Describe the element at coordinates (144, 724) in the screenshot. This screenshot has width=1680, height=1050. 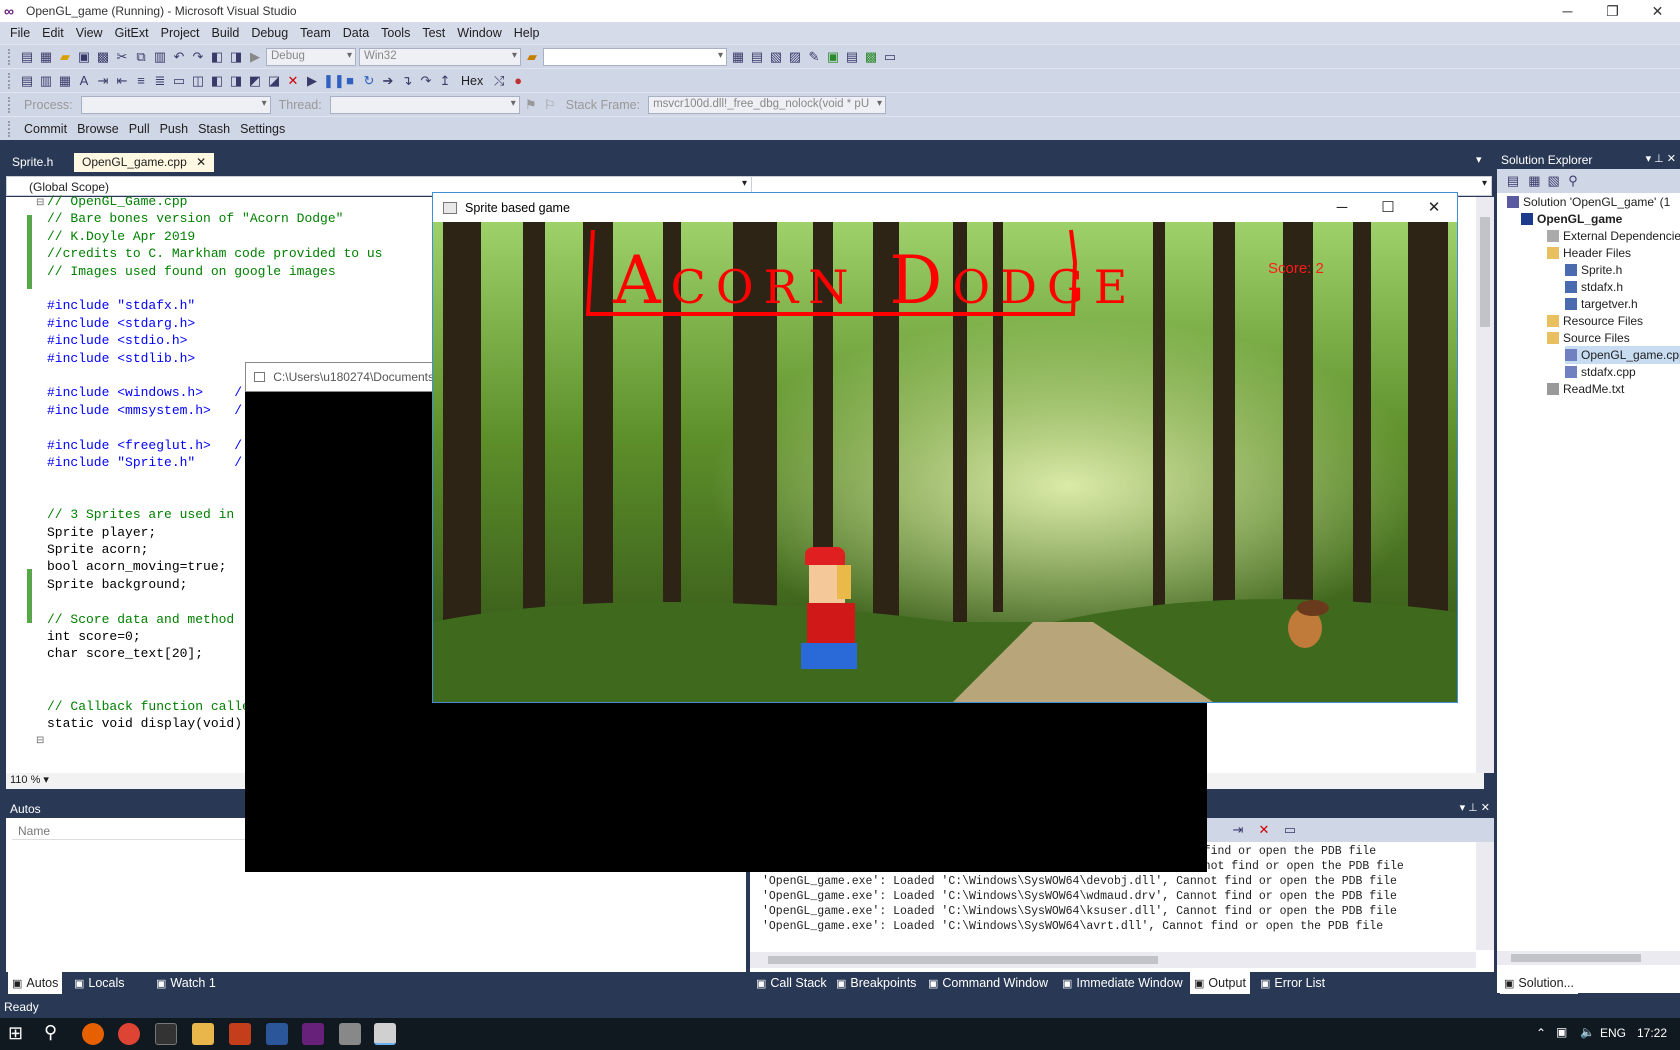
I see `code-line: static void display(void)` at that location.